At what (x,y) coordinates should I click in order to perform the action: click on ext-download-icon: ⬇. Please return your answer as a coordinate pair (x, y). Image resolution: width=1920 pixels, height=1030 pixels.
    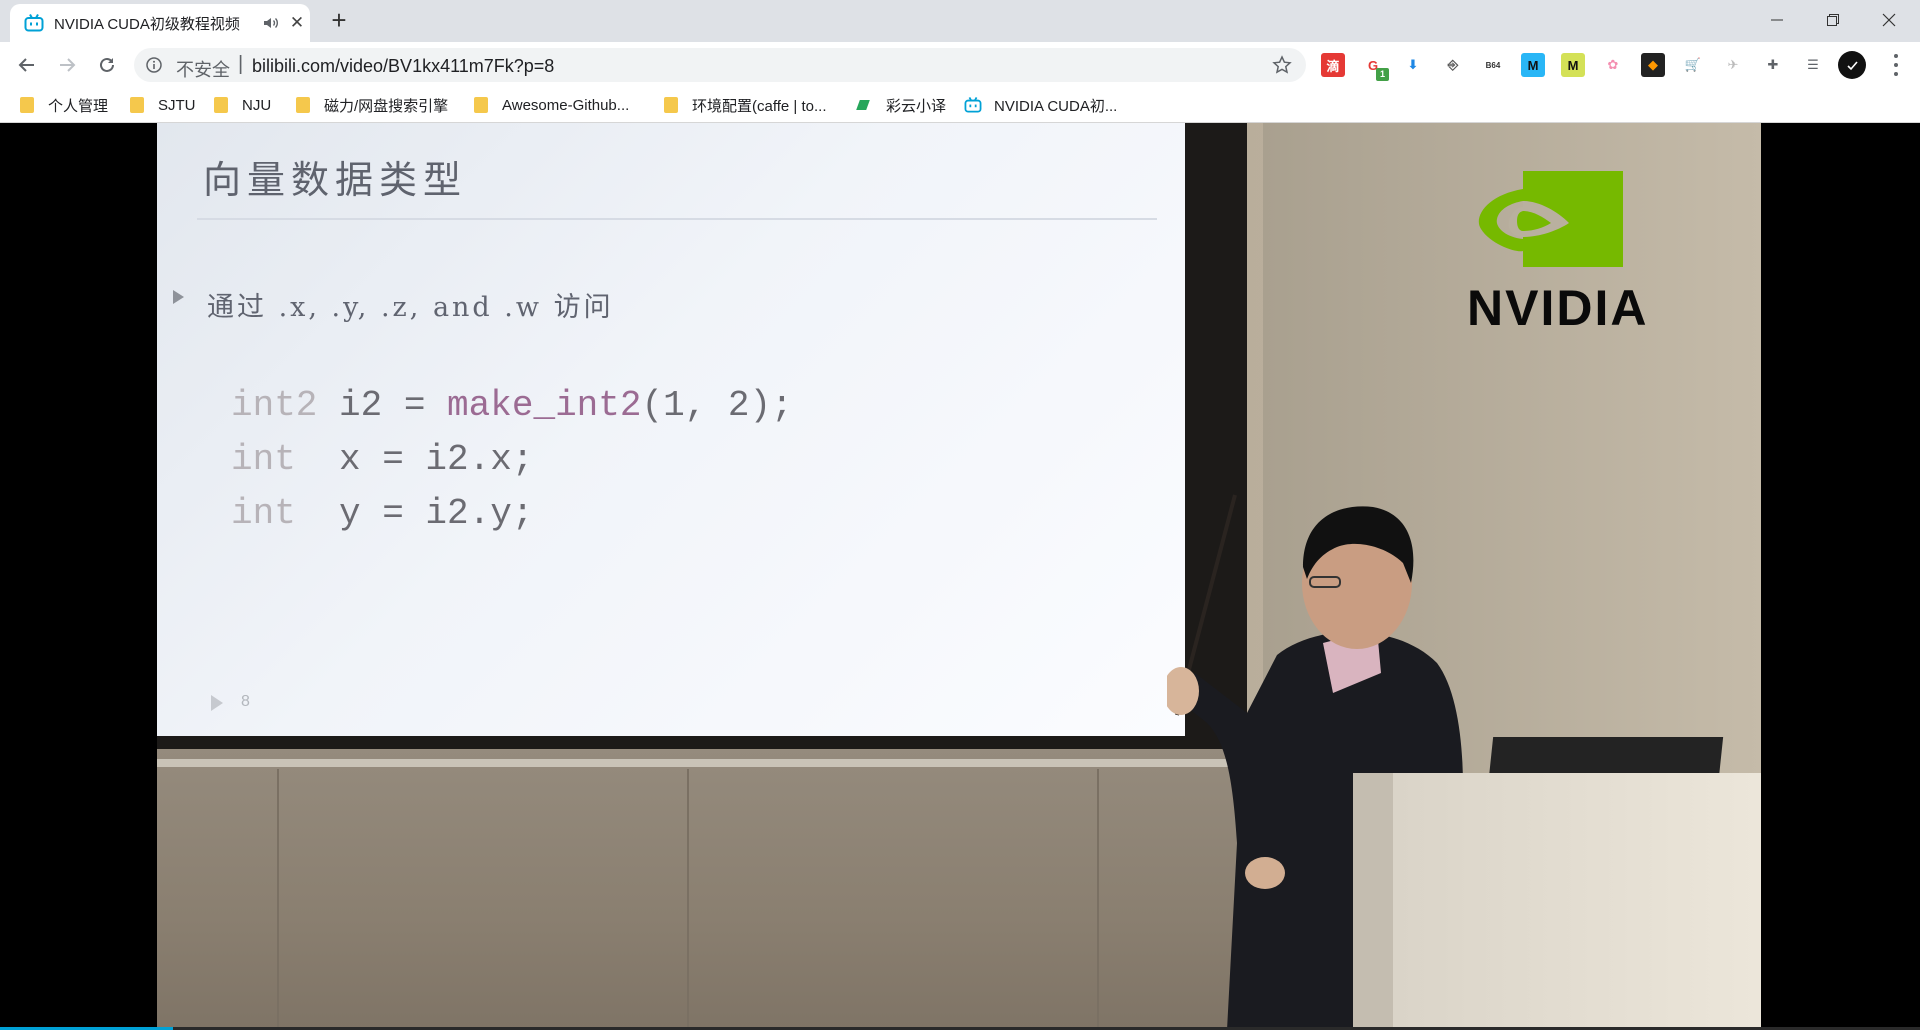
    Looking at the image, I should click on (1413, 65).